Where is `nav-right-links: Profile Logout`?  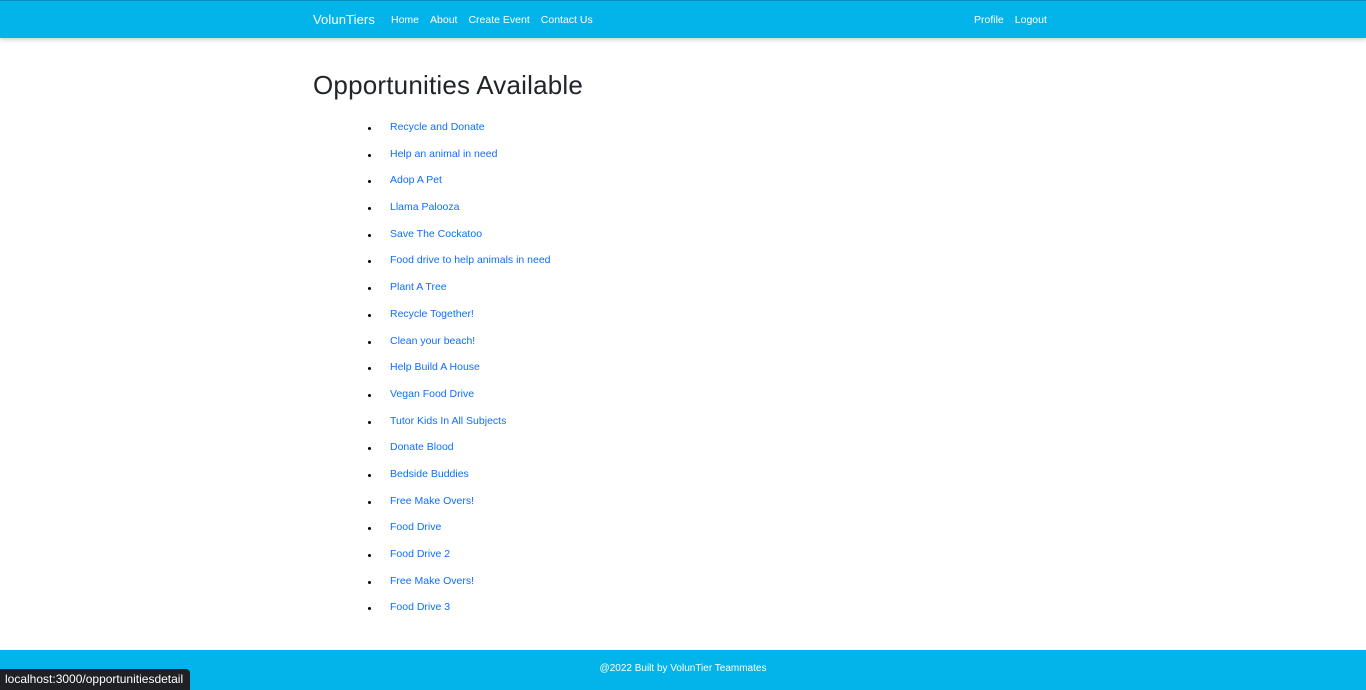 nav-right-links: Profile Logout is located at coordinates (1016, 20).